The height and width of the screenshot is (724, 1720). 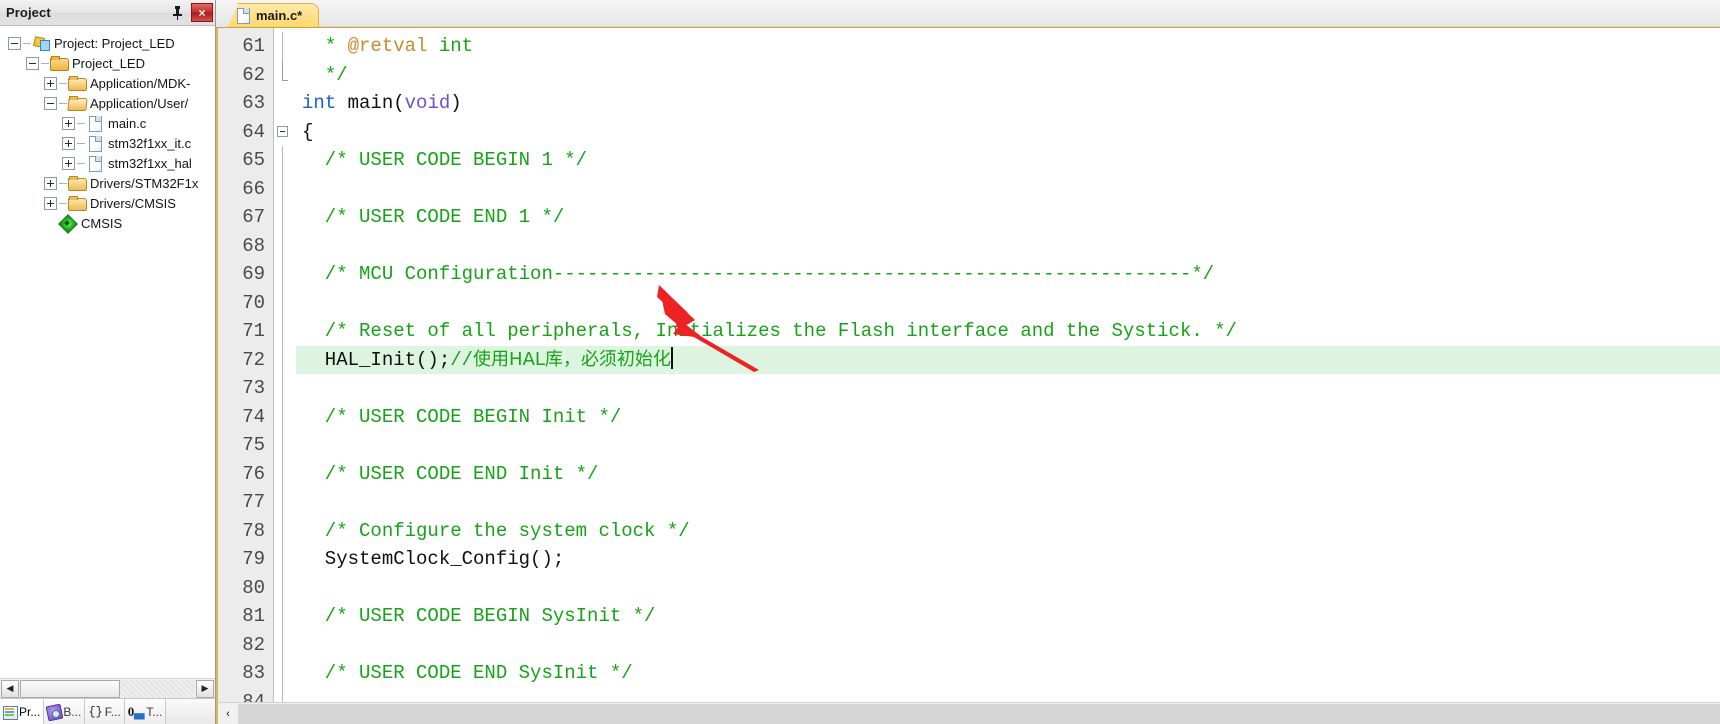 I want to click on code-line: int main(void), so click(x=1008, y=103).